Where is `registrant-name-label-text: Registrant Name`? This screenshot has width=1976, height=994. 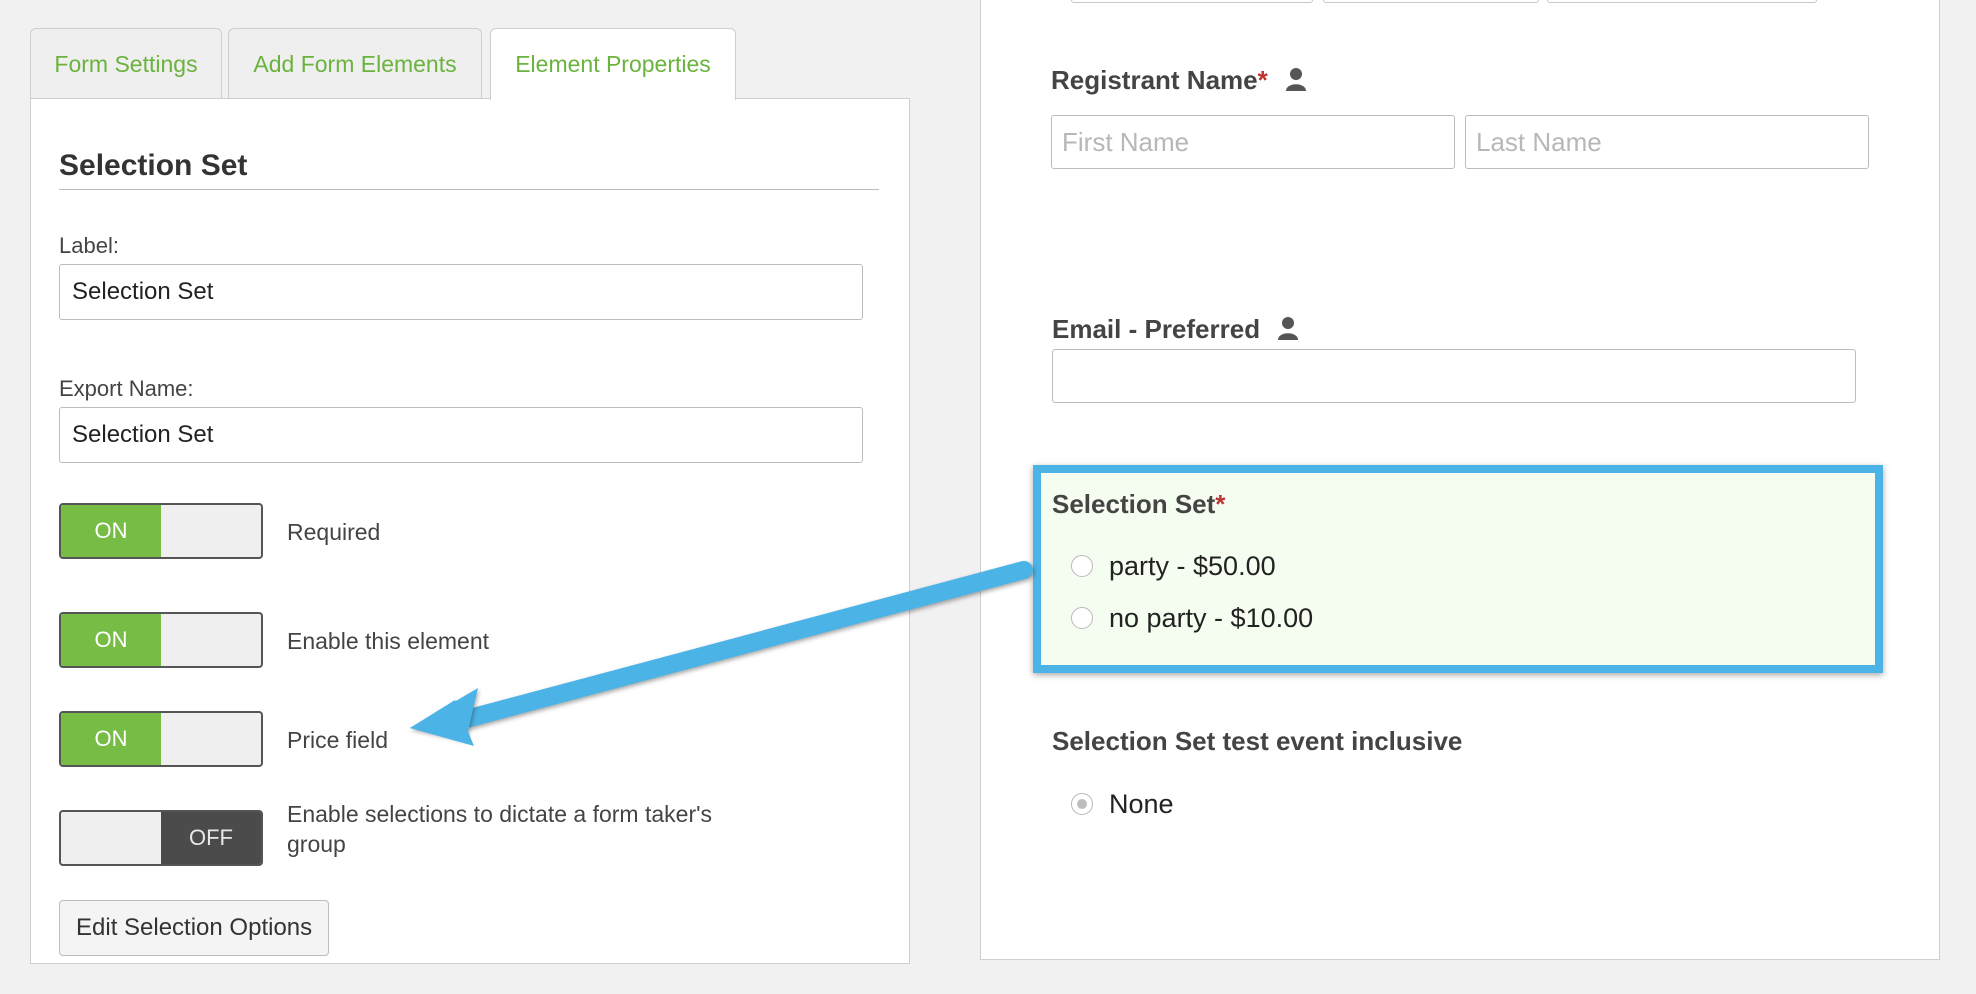 registrant-name-label-text: Registrant Name is located at coordinates (1154, 80).